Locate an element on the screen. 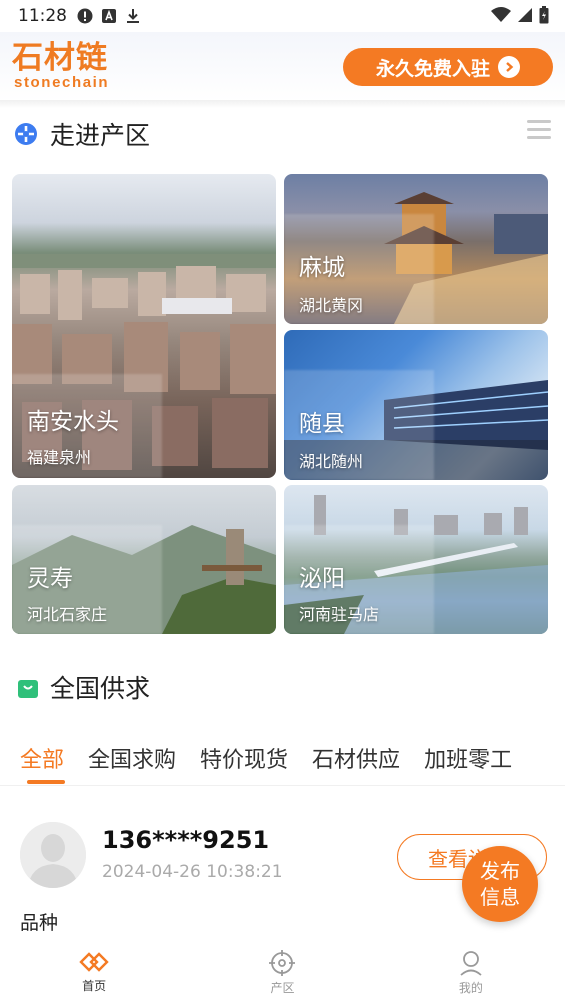 Image resolution: width=565 pixels, height=1004 pixels. logo-text-en: stonechain is located at coordinates (62, 82).